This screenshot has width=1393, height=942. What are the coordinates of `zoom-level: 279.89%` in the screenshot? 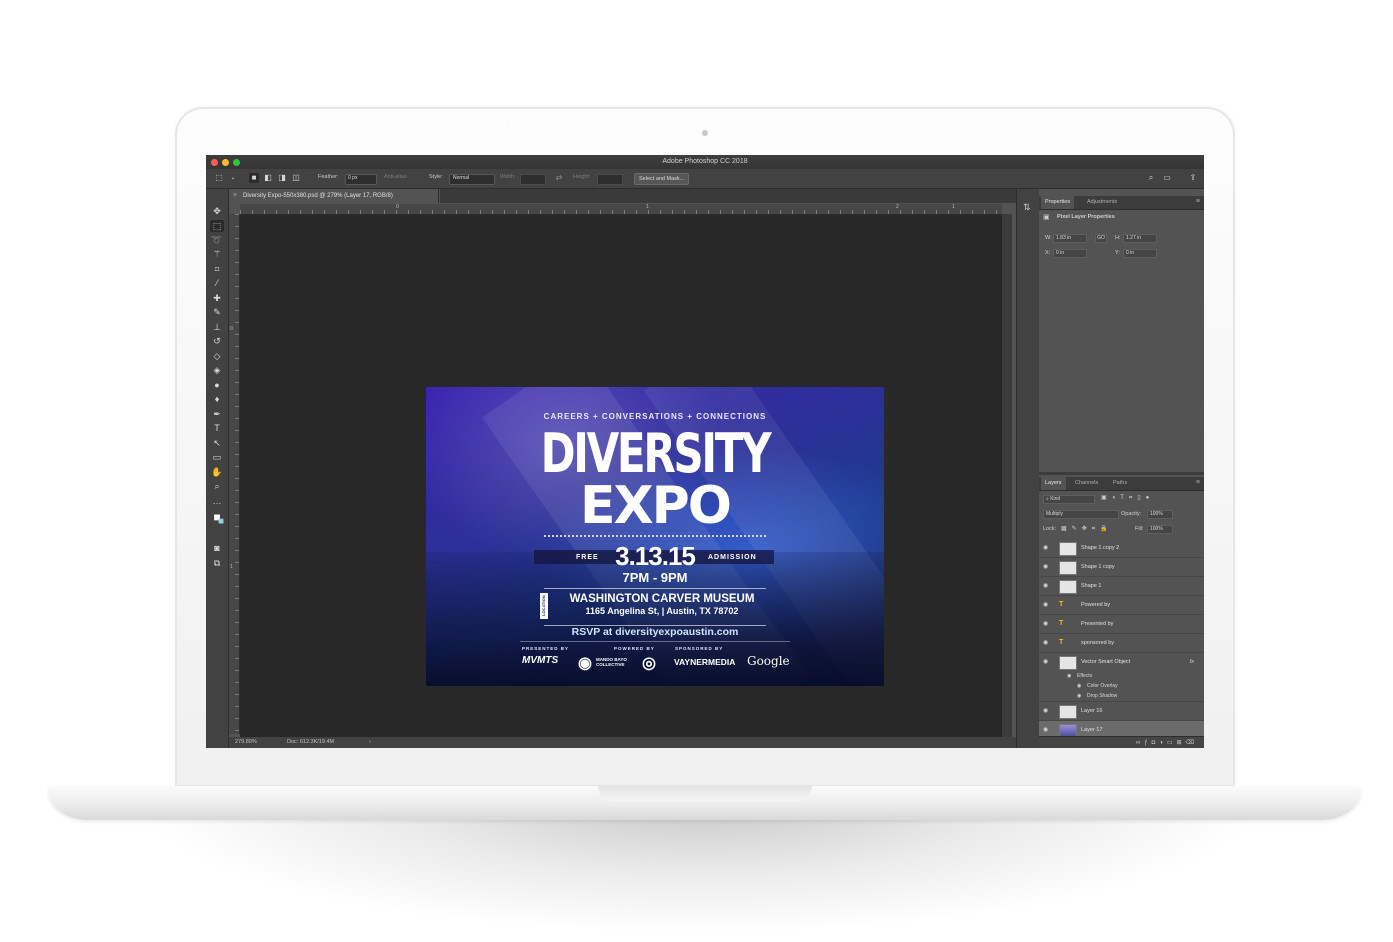 It's located at (246, 742).